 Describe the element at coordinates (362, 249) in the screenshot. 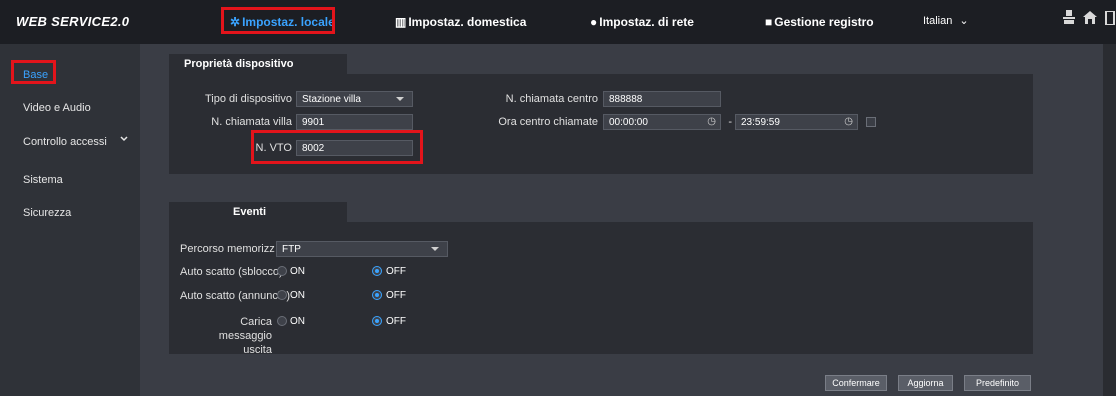

I see `storage-path-select: FTP` at that location.